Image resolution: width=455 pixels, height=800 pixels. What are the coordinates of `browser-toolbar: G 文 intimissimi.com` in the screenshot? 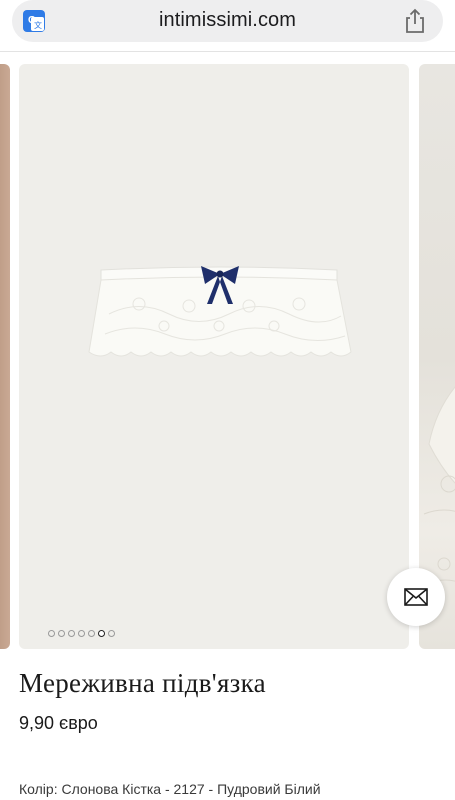 It's located at (227, 26).